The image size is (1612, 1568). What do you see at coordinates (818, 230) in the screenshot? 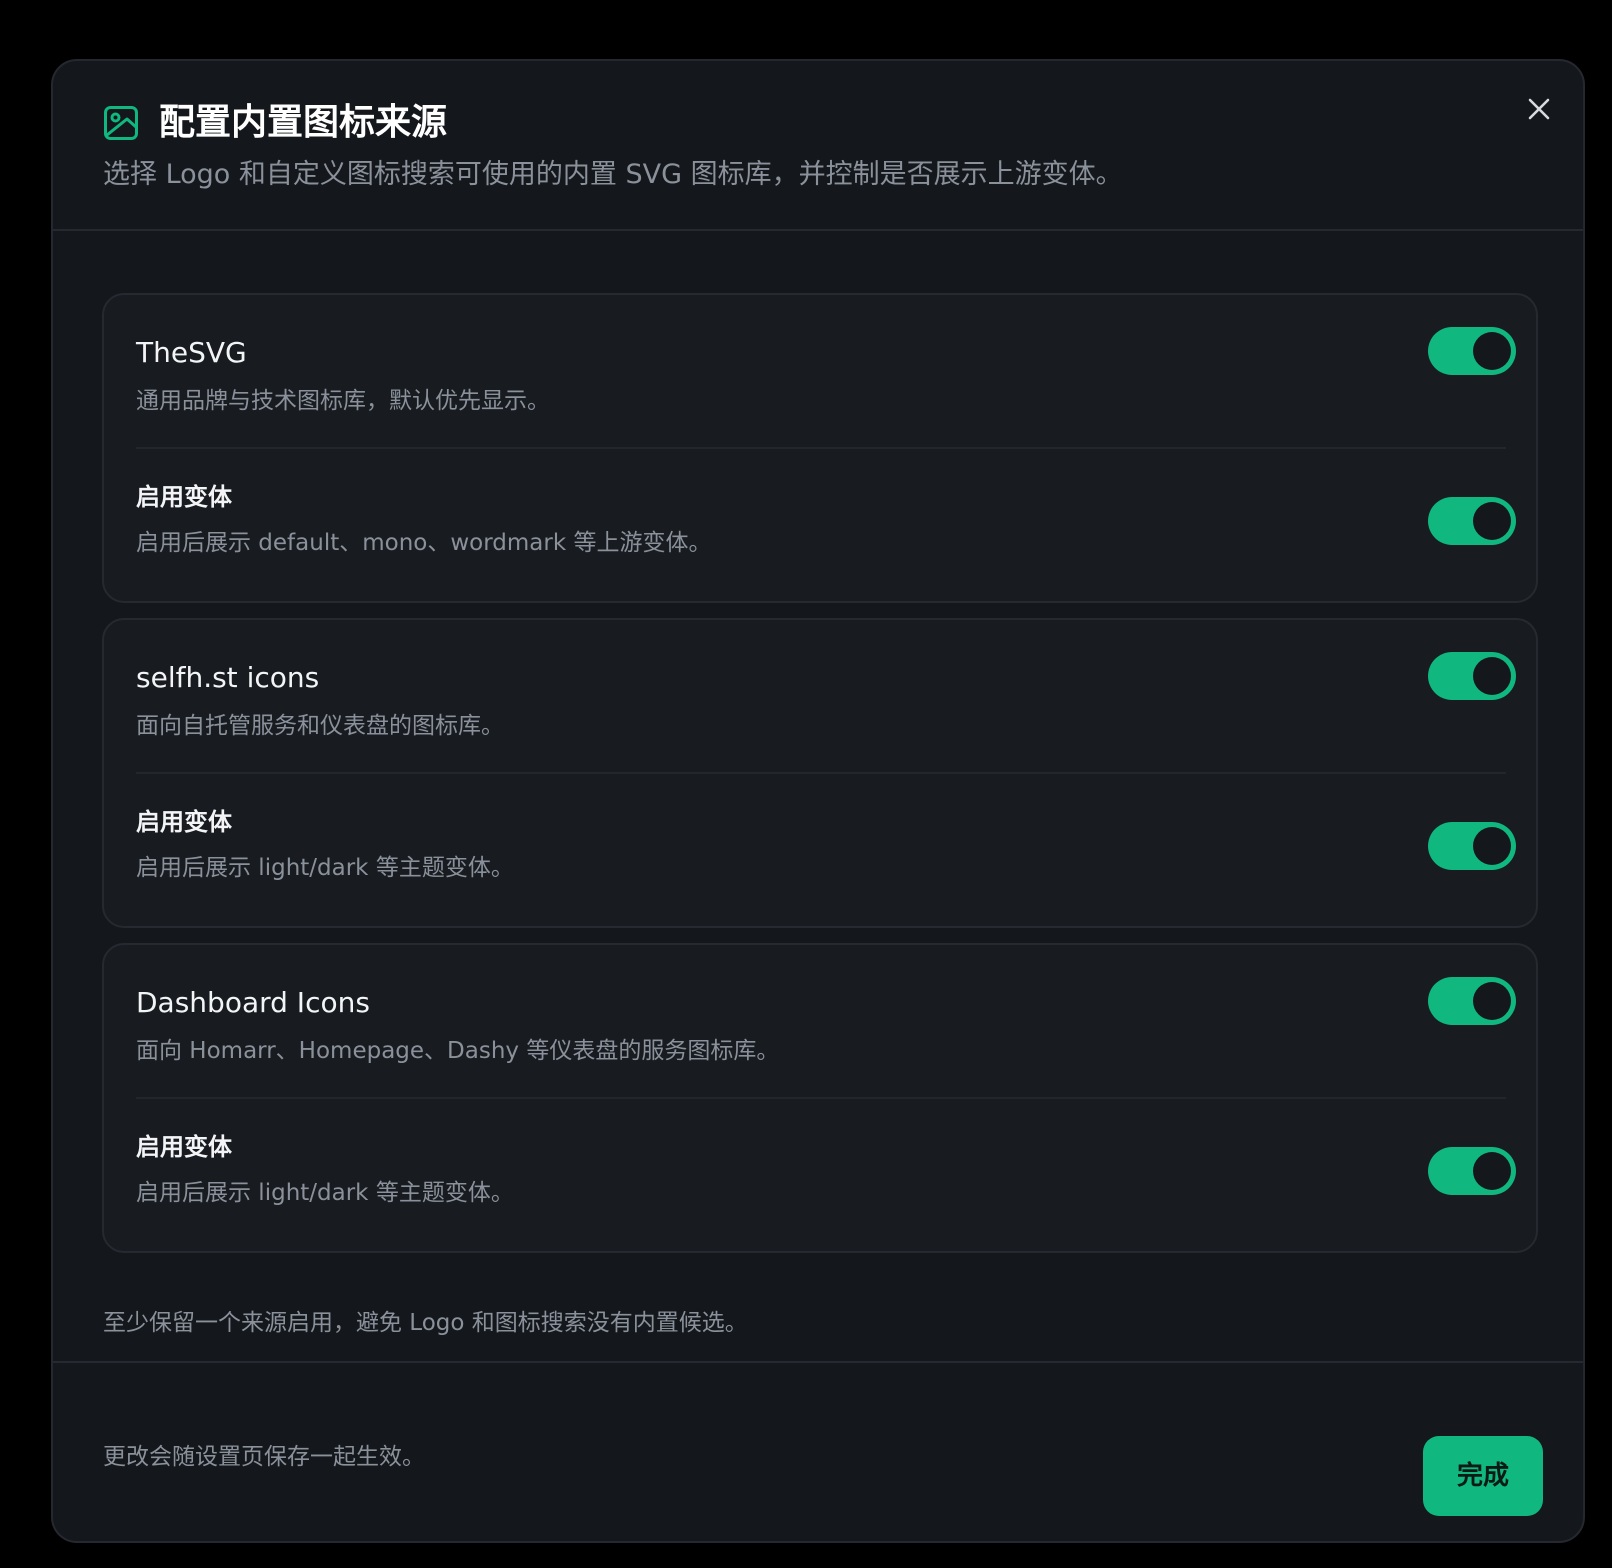
I see `header-divider` at bounding box center [818, 230].